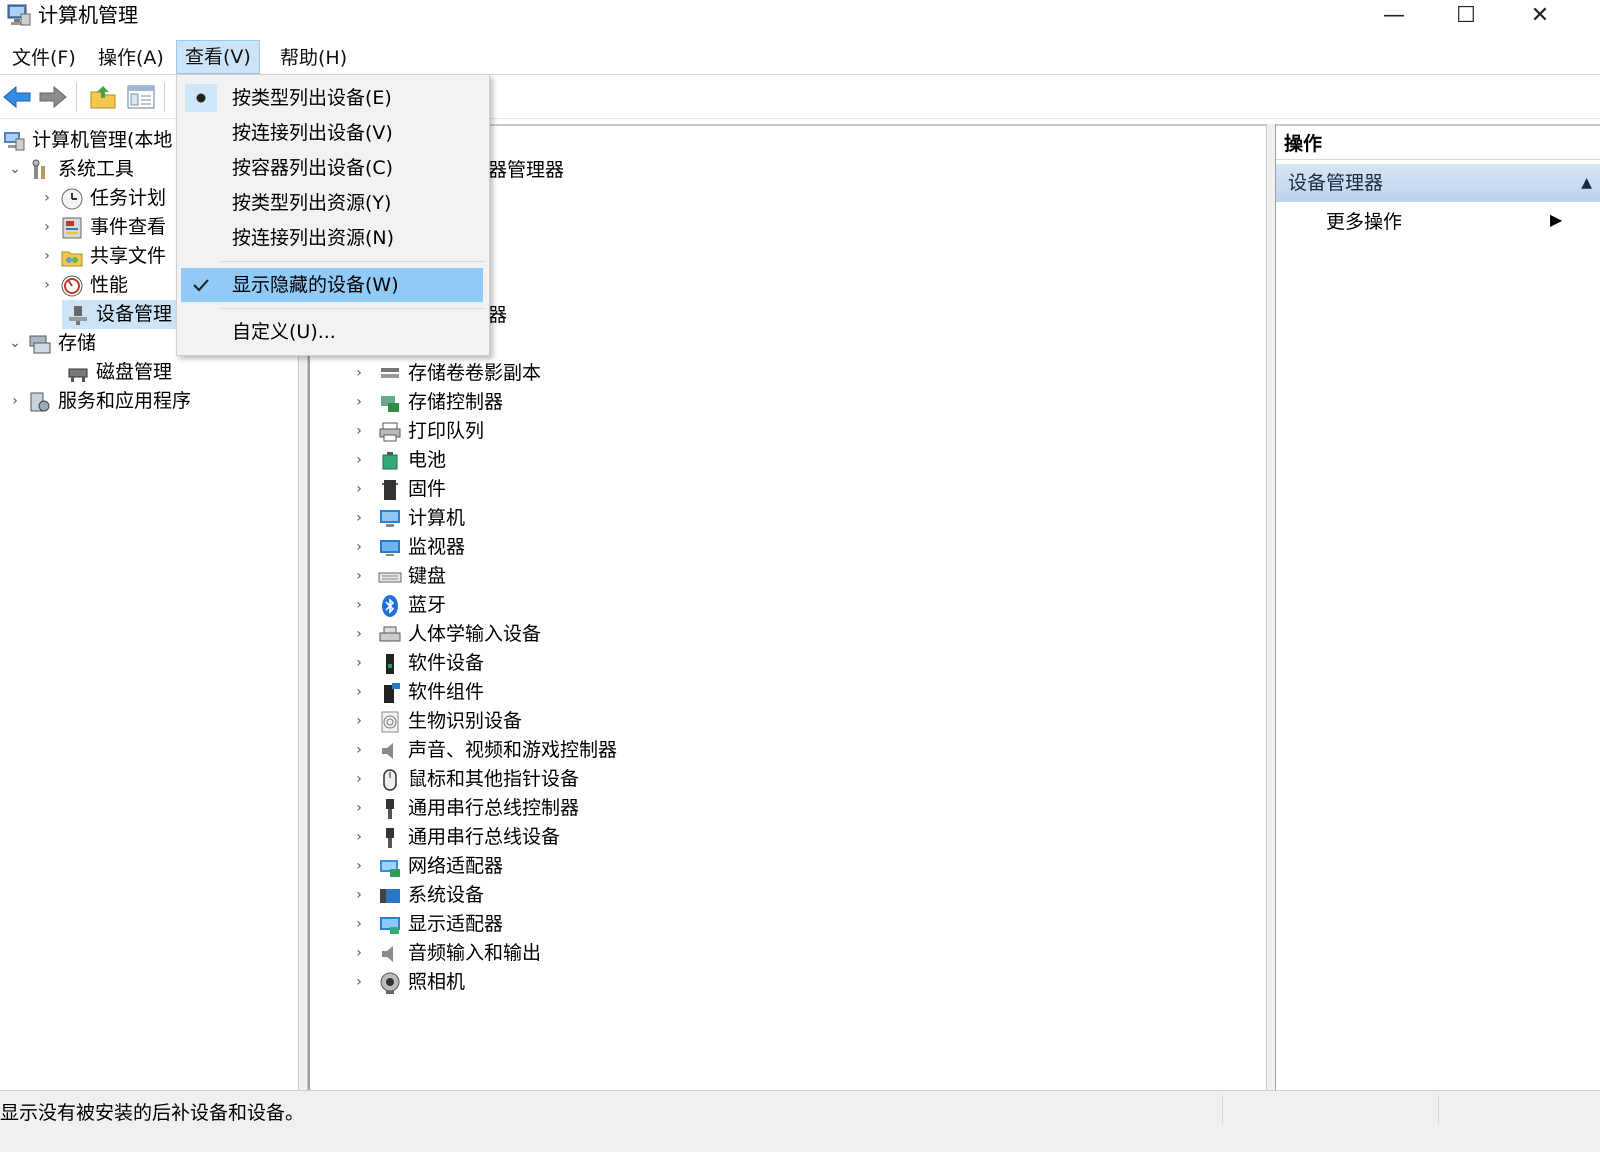  I want to click on device-category-row: › 软件组件, so click(417, 692).